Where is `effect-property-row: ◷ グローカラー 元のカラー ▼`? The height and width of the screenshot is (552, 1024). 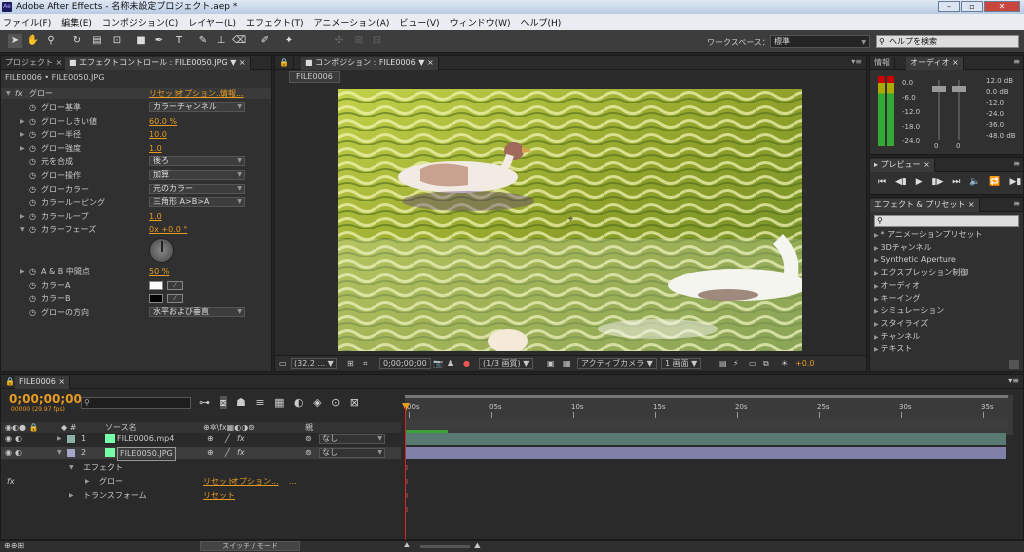
effect-property-row: ◷ グローカラー 元のカラー ▼ is located at coordinates (136, 189).